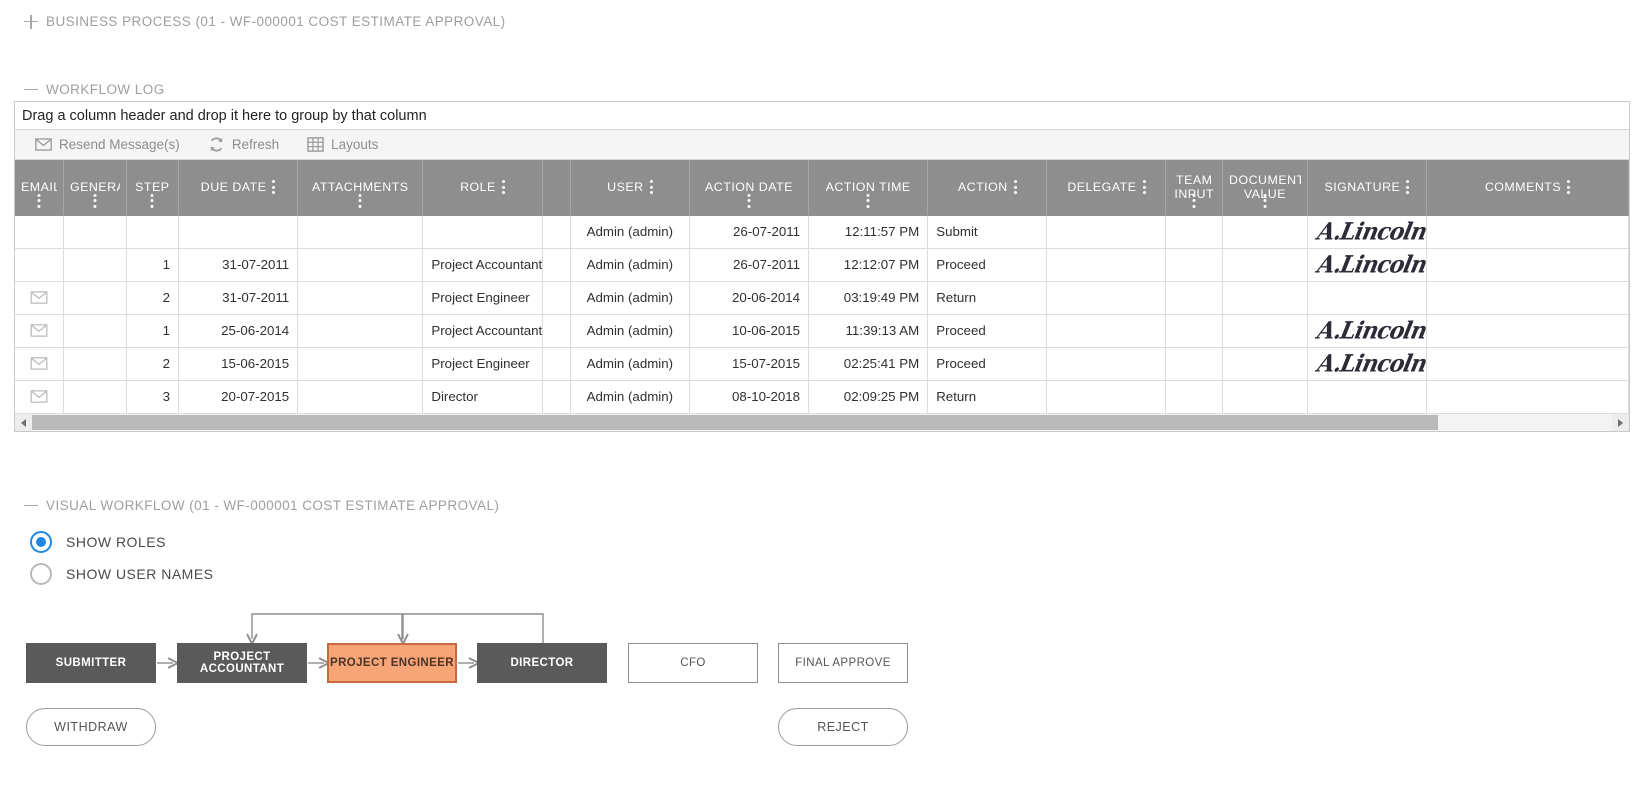 The width and height of the screenshot is (1644, 789). What do you see at coordinates (1527, 188) in the screenshot?
I see `column-header-comments: COMMENTS` at bounding box center [1527, 188].